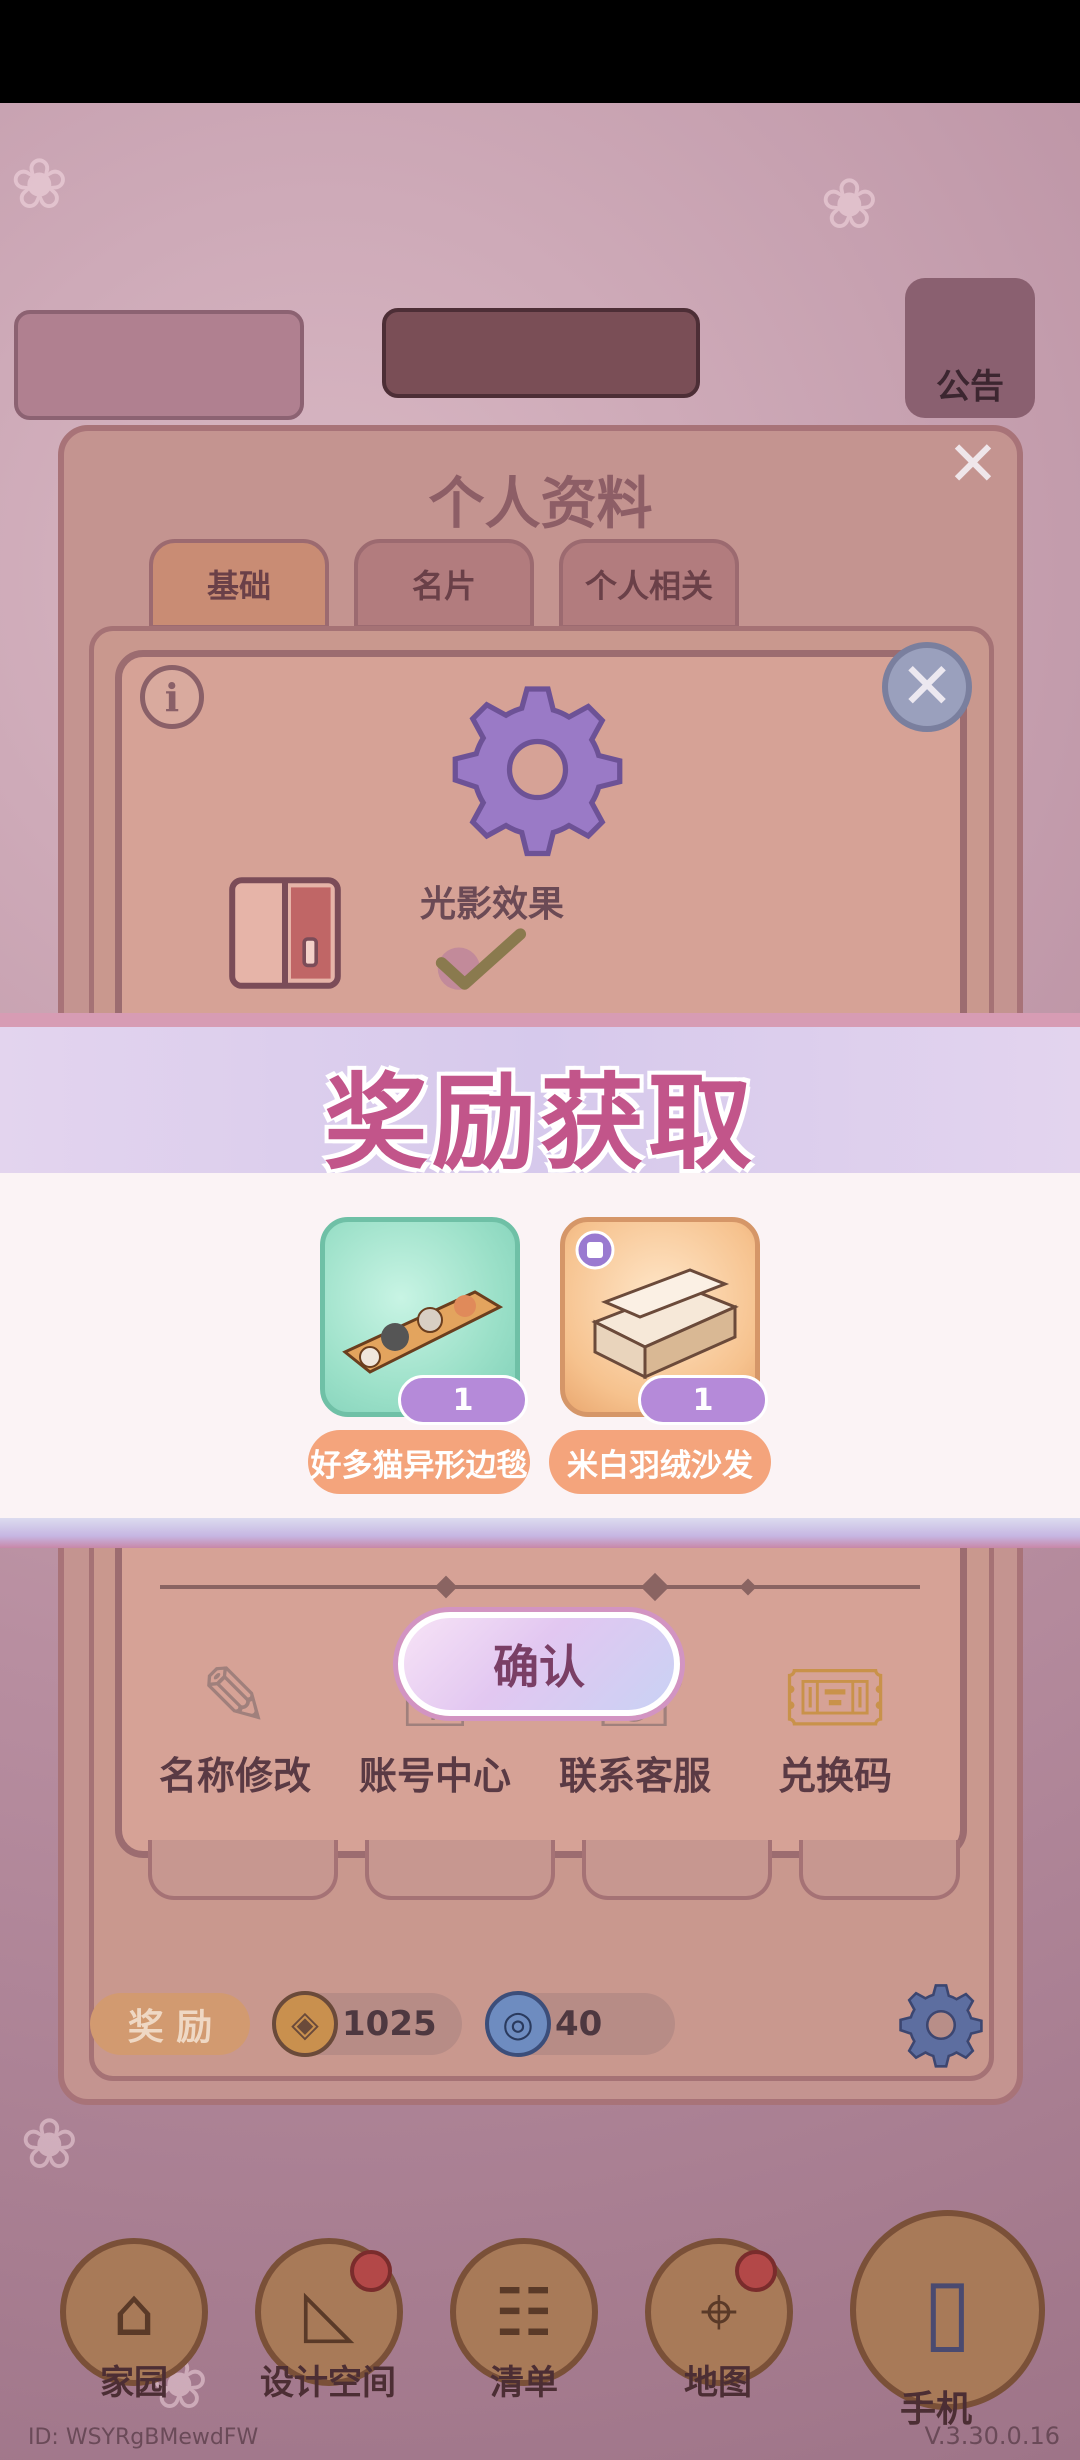  I want to click on checklist-icon: ☷, so click(524, 2312).